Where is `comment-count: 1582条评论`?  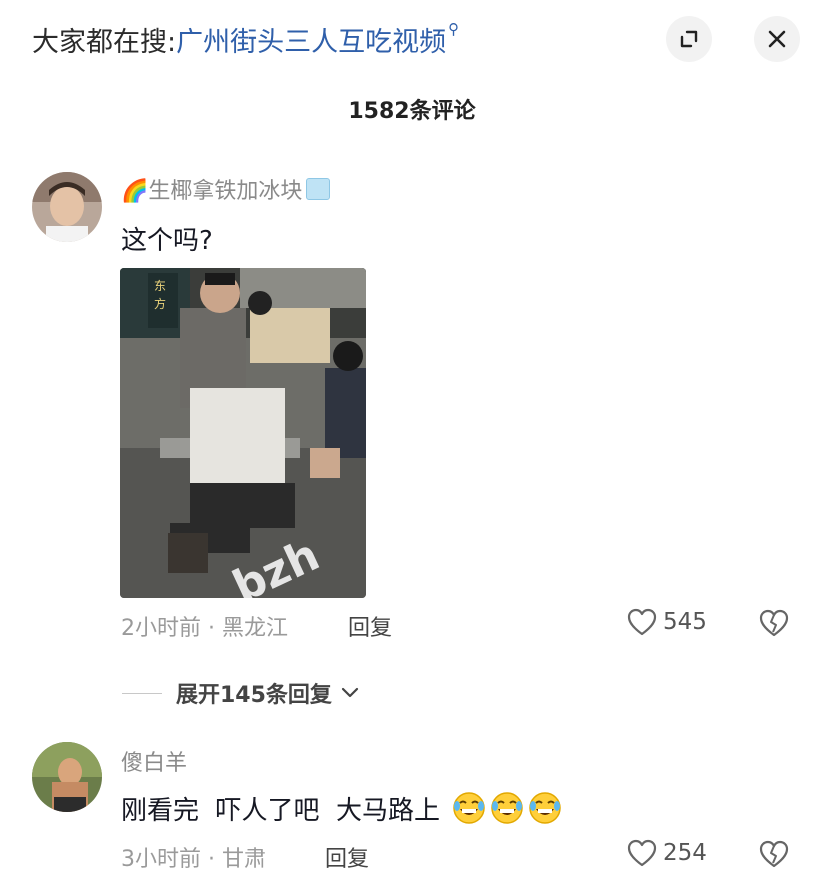 comment-count: 1582条评论 is located at coordinates (412, 111).